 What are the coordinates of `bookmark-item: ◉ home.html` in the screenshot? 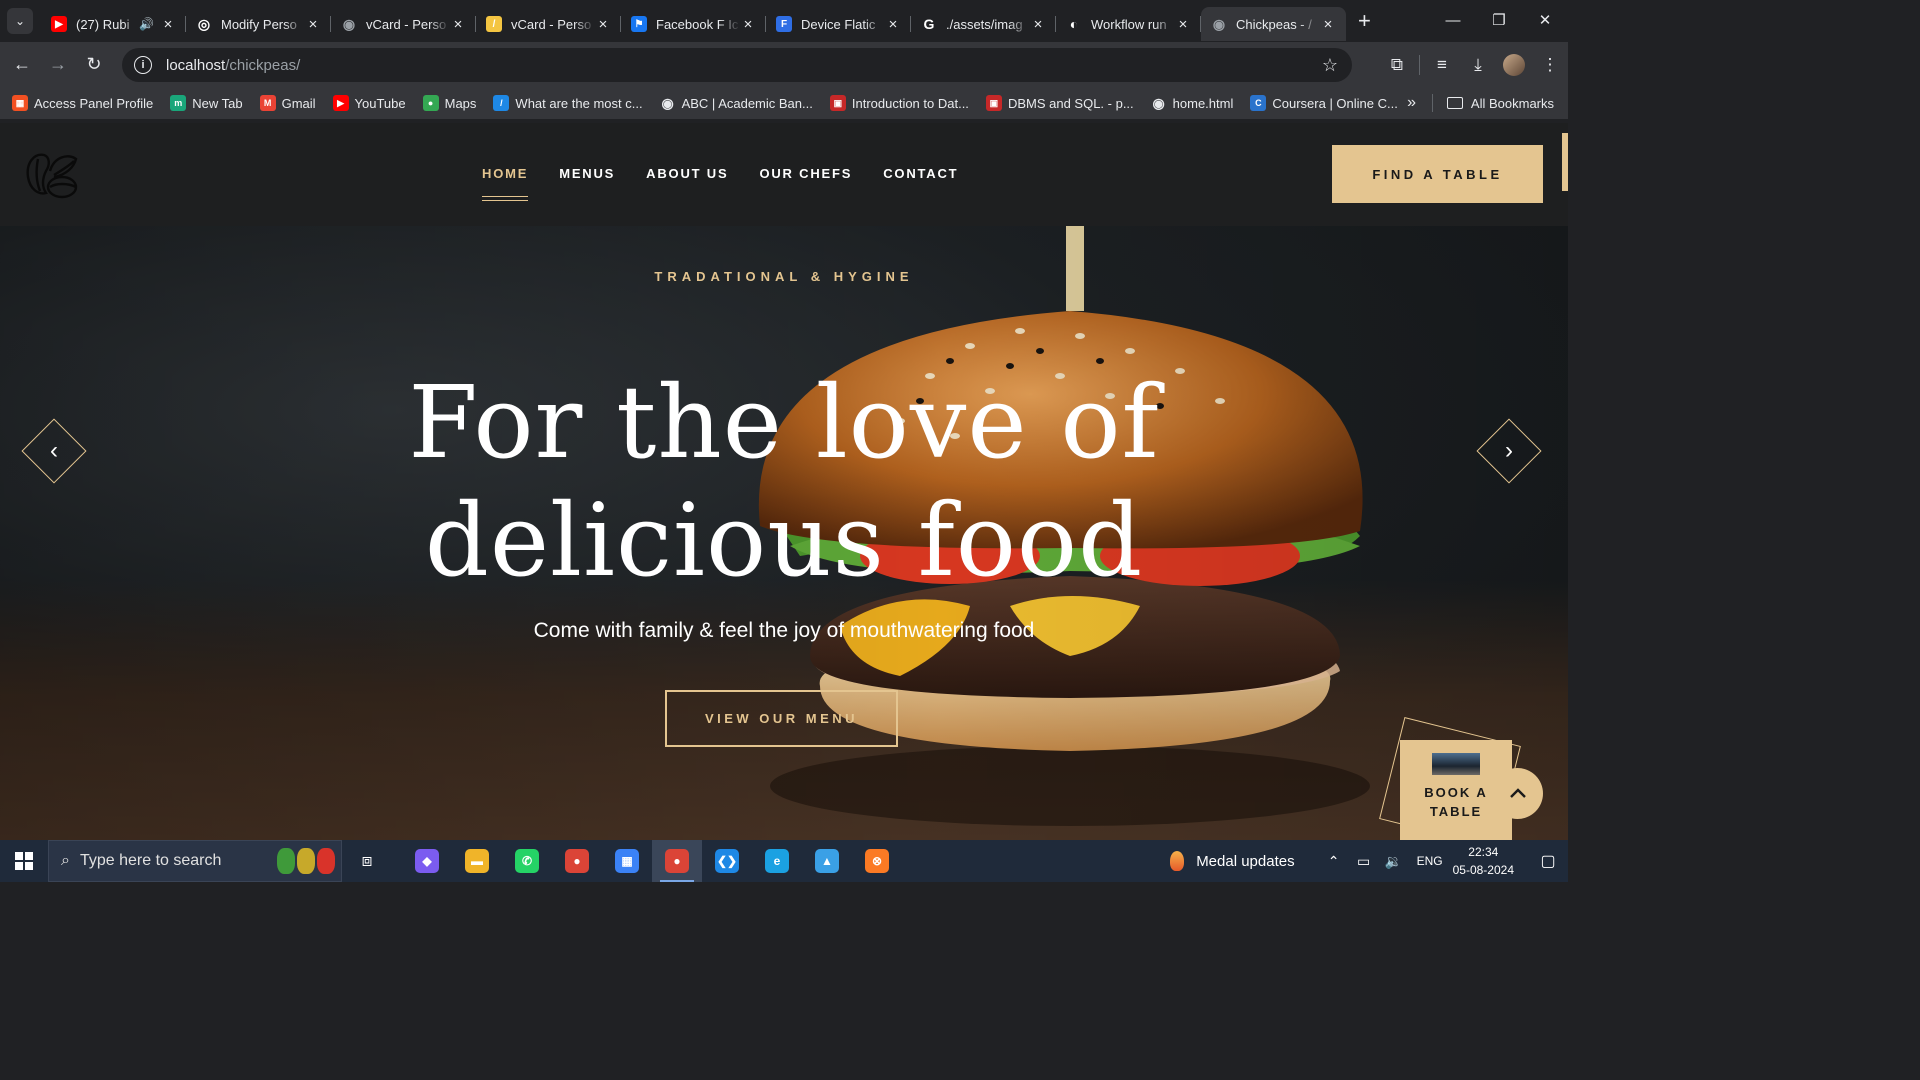 It's located at (1192, 103).